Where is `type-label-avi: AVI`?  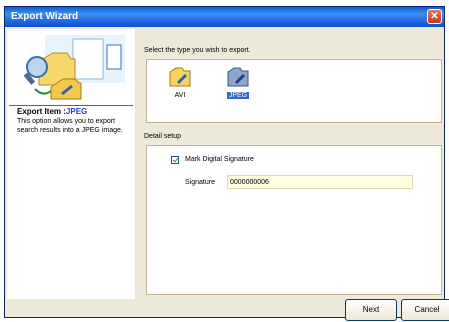 type-label-avi: AVI is located at coordinates (180, 95).